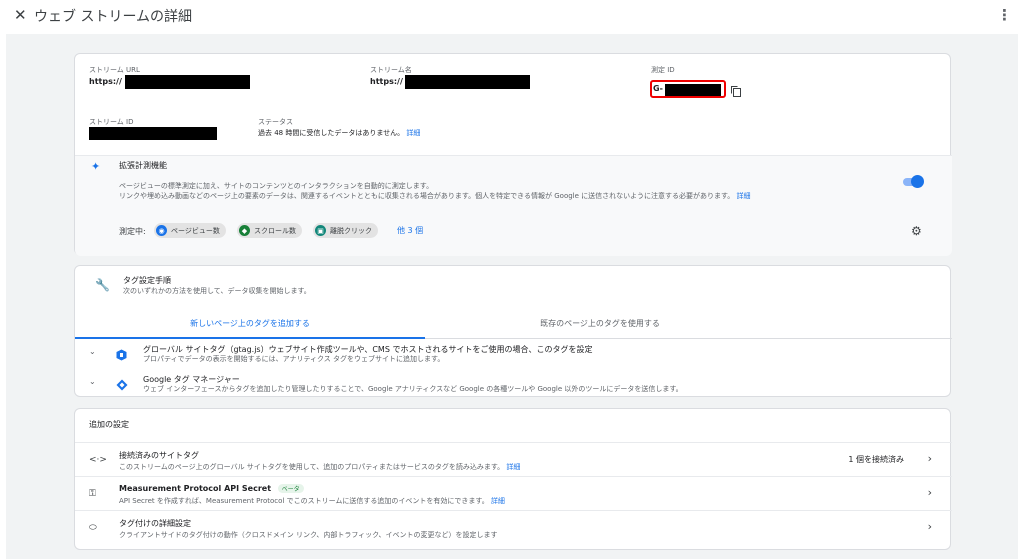 This screenshot has height=559, width=1024. I want to click on scroll-icon: ◆, so click(244, 230).